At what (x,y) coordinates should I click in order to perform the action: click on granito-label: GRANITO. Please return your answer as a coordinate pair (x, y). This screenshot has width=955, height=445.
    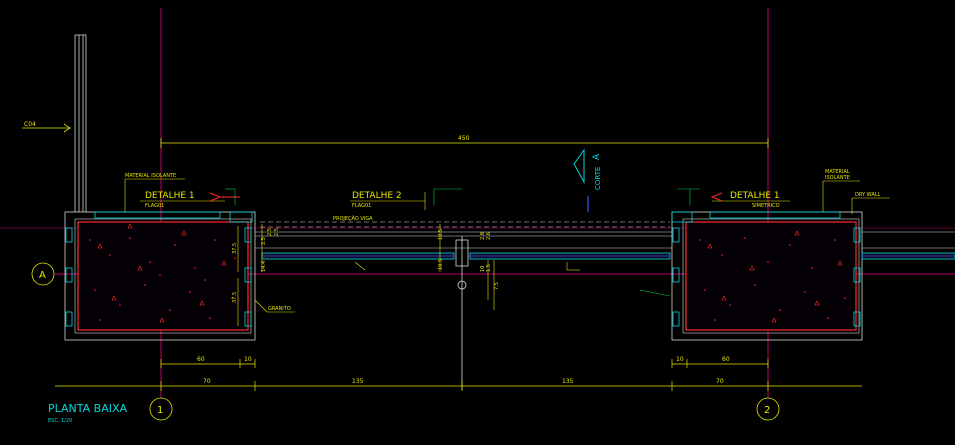
    Looking at the image, I should click on (279, 309).